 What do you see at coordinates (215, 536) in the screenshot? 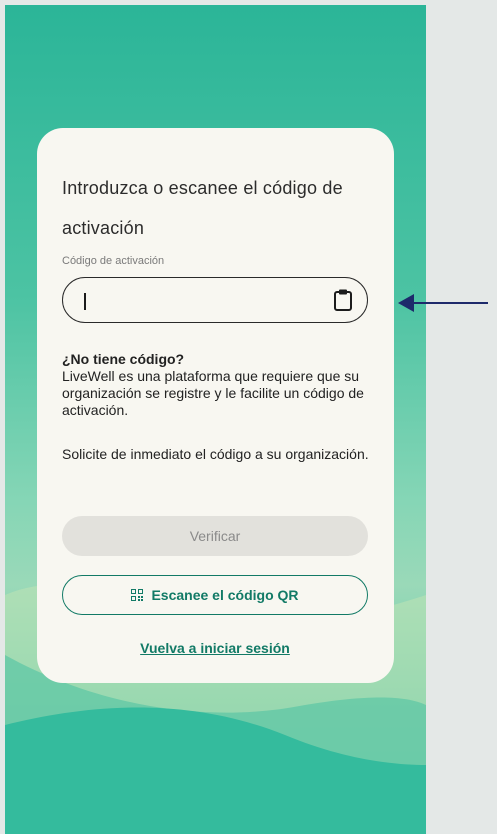
I see `verify-button: Verificar` at bounding box center [215, 536].